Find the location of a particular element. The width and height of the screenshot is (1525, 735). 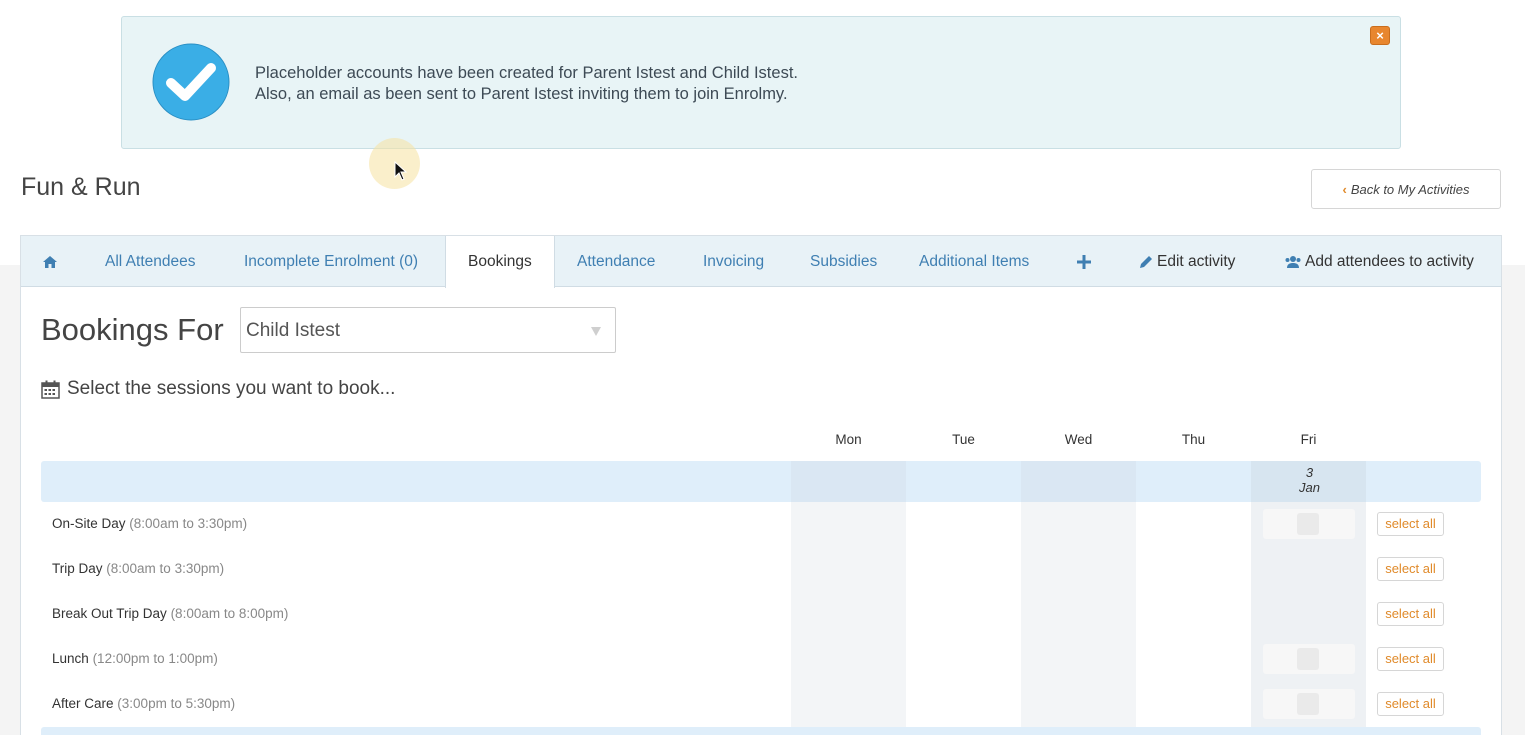

date-fri: 3 Jan is located at coordinates (1309, 480).